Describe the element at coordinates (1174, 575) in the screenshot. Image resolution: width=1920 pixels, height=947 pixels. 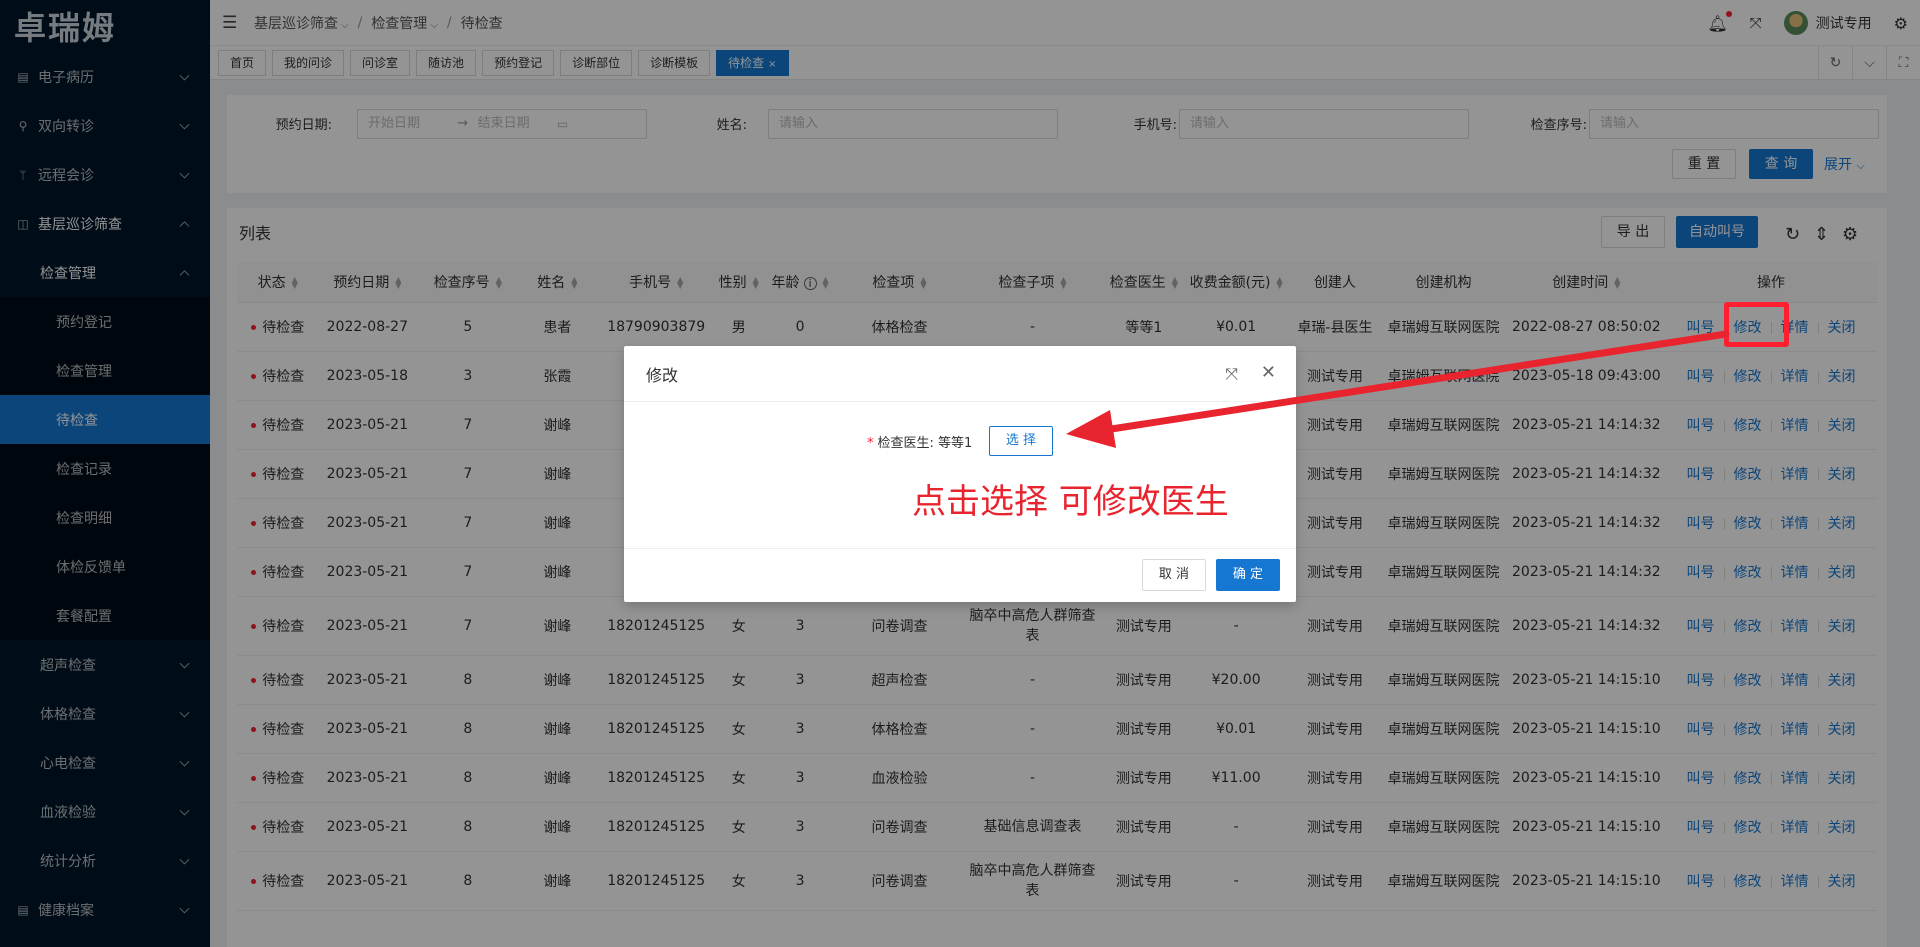
I see `cancel-button: 取 消` at that location.